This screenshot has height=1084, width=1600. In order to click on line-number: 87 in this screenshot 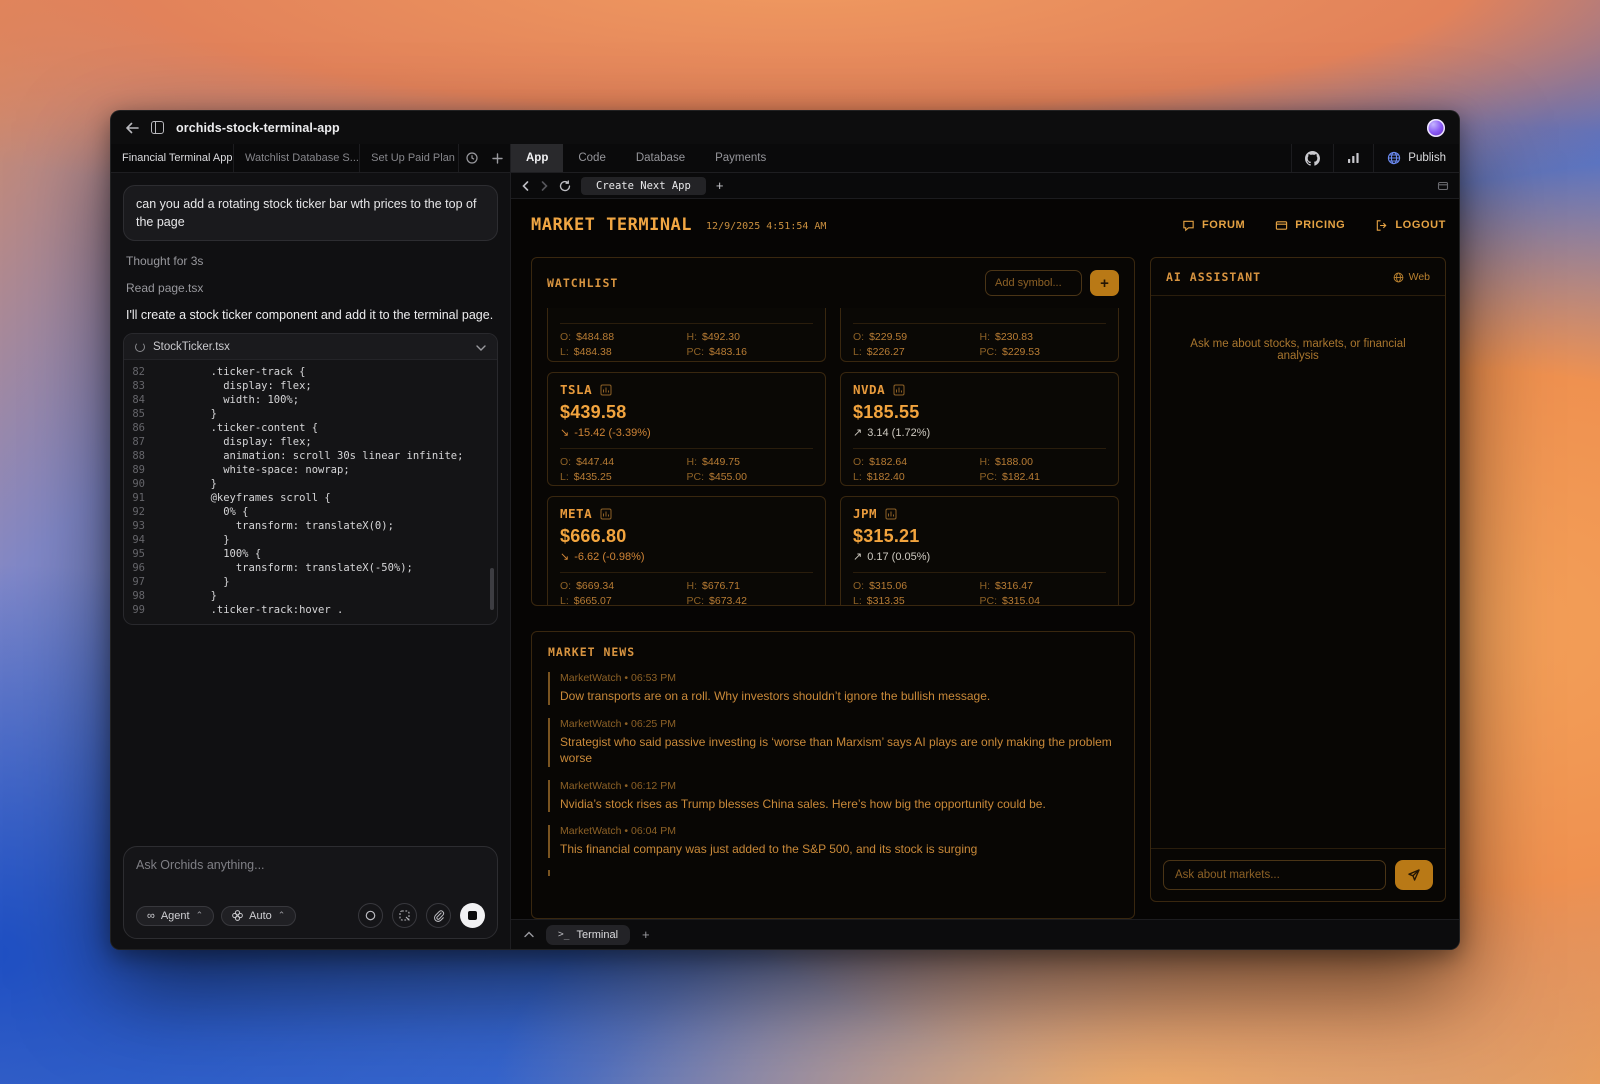, I will do `click(138, 442)`.